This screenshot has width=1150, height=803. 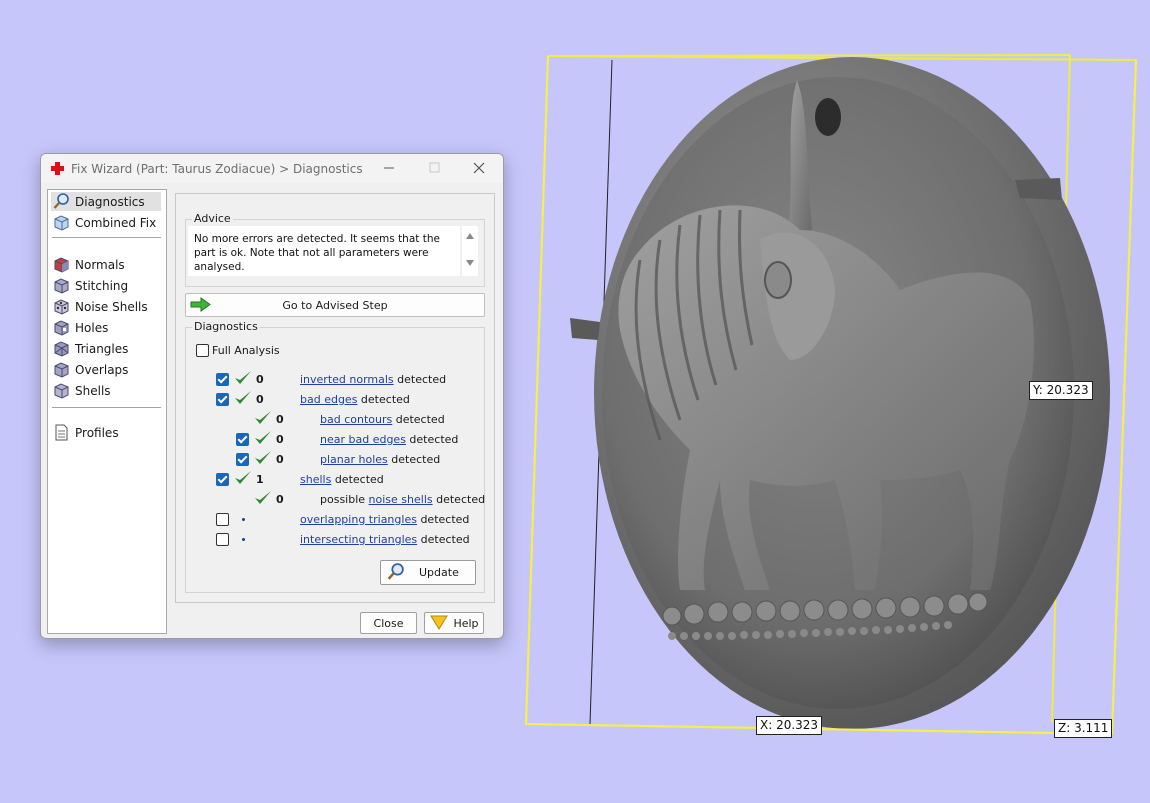 What do you see at coordinates (260, 399) in the screenshot?
I see `bad-edges-count: 0` at bounding box center [260, 399].